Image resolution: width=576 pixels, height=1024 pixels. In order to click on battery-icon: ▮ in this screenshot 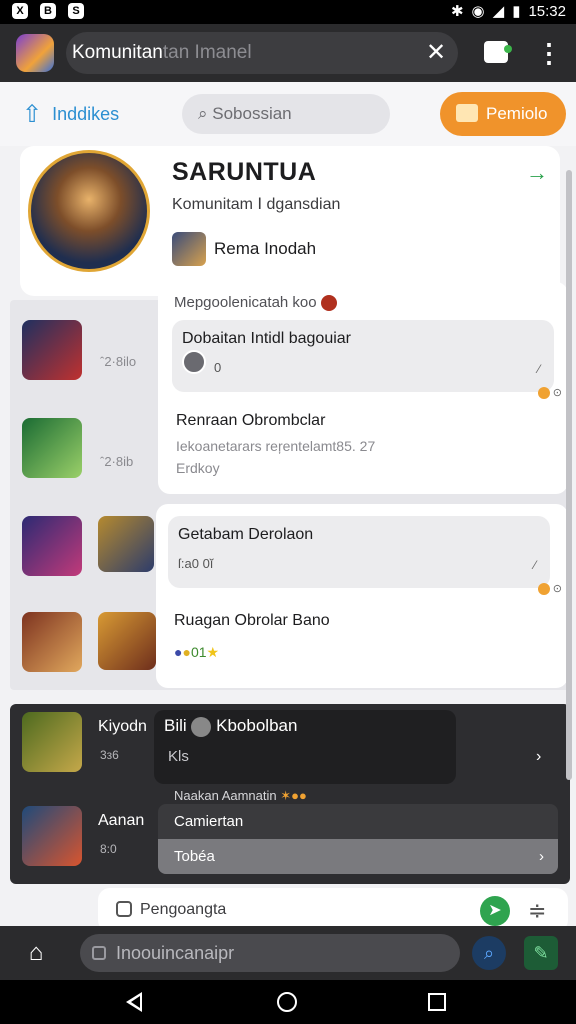, I will do `click(516, 11)`.